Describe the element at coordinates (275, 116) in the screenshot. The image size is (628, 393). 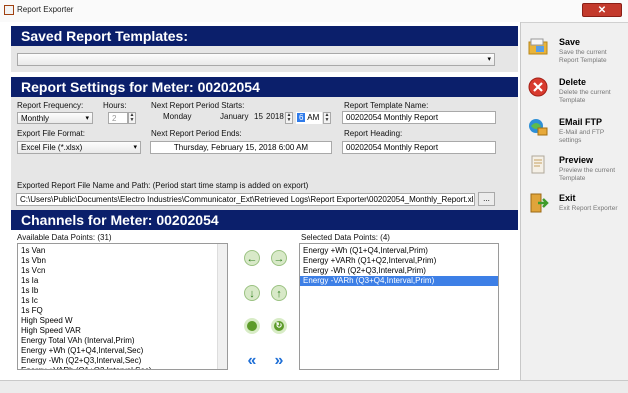
I see `start-year: 2018` at that location.